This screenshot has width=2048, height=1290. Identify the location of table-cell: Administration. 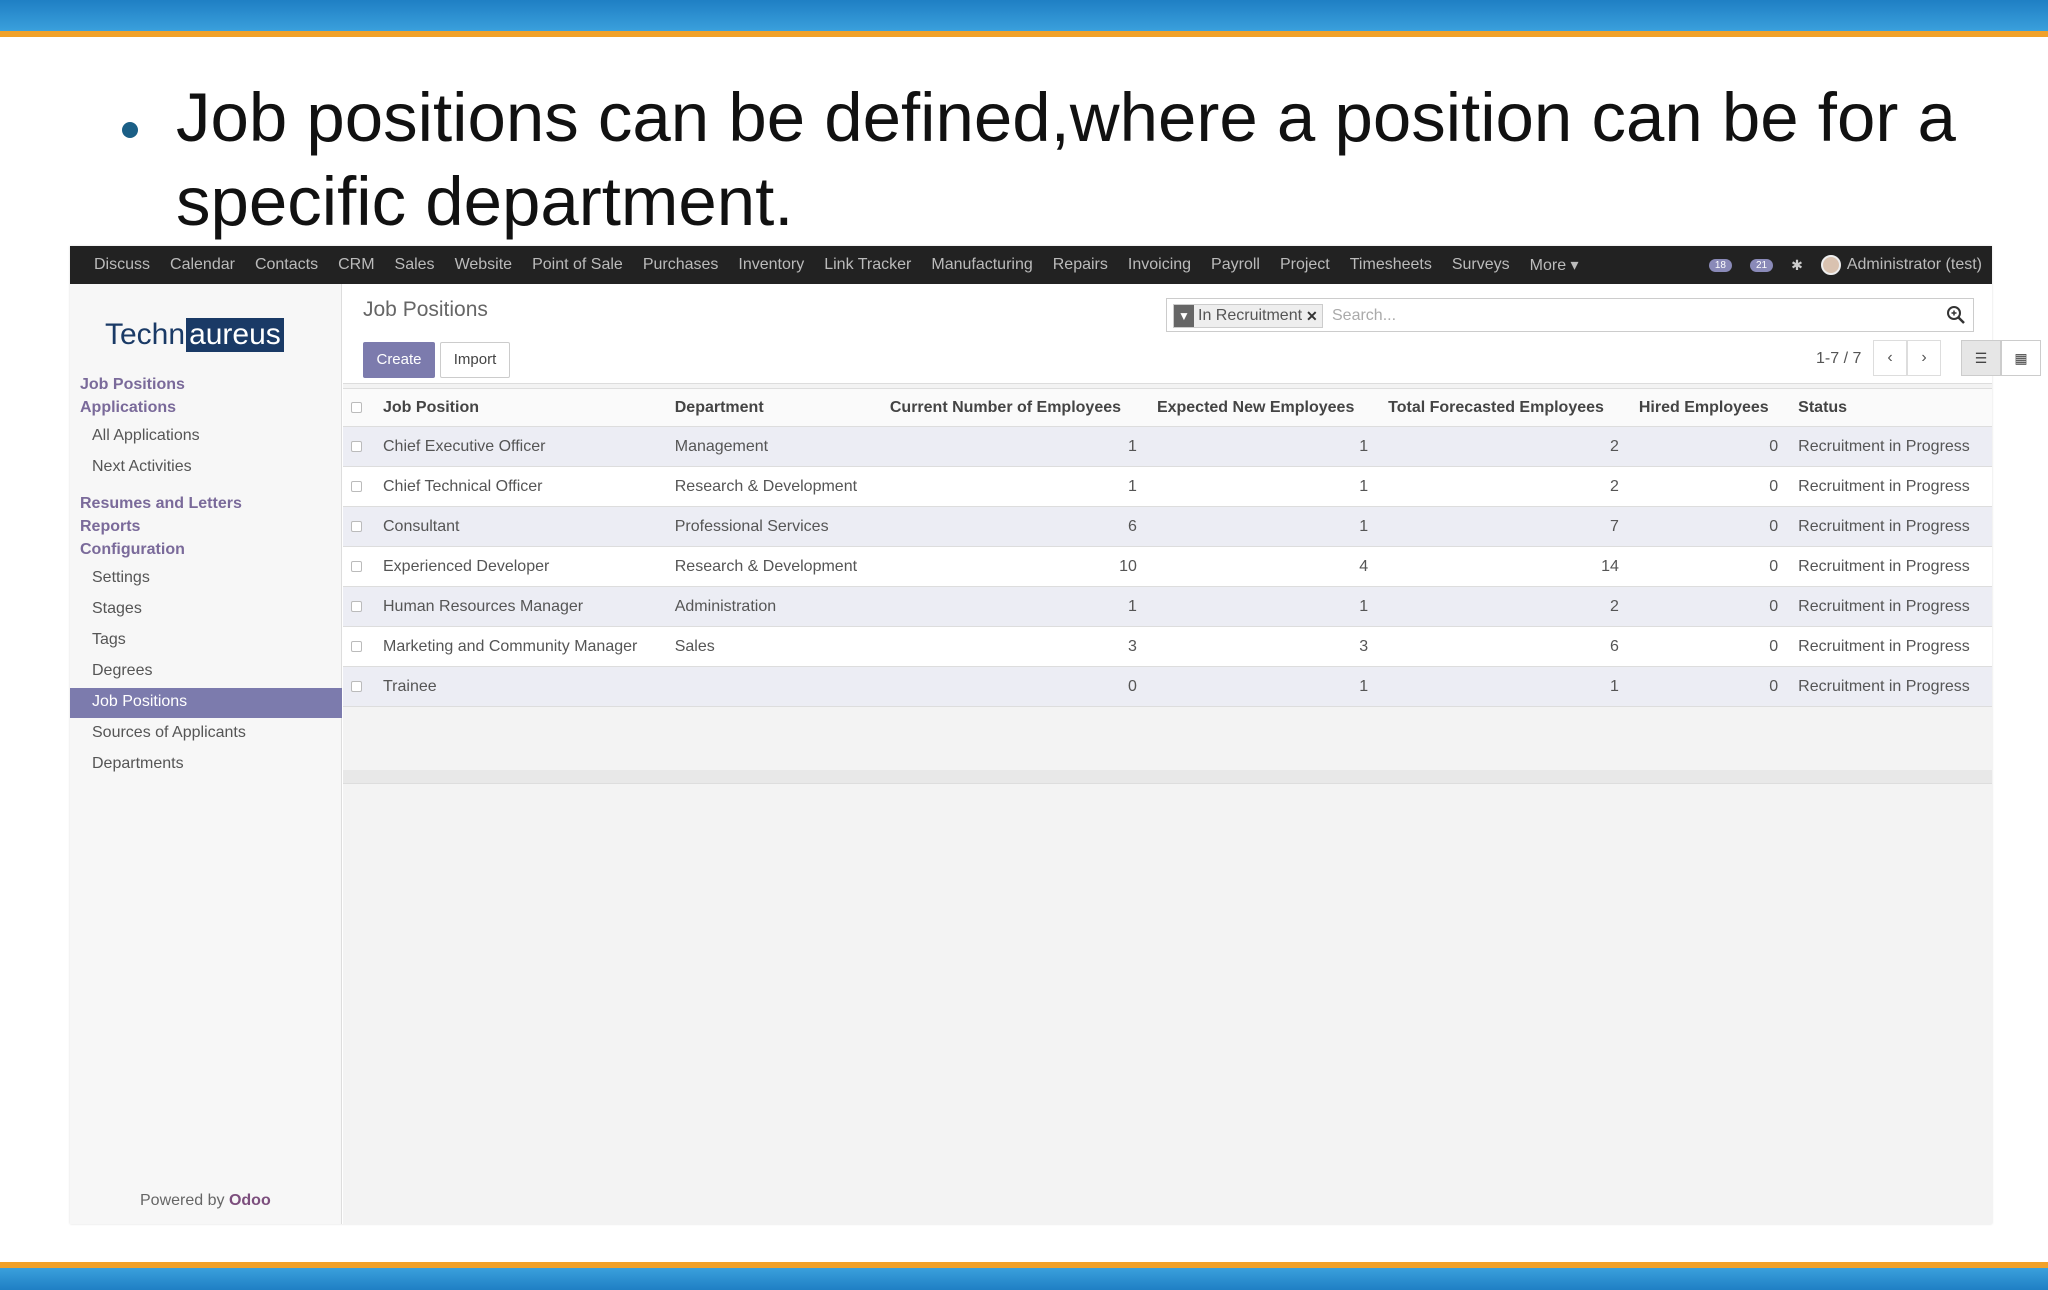
(772, 606).